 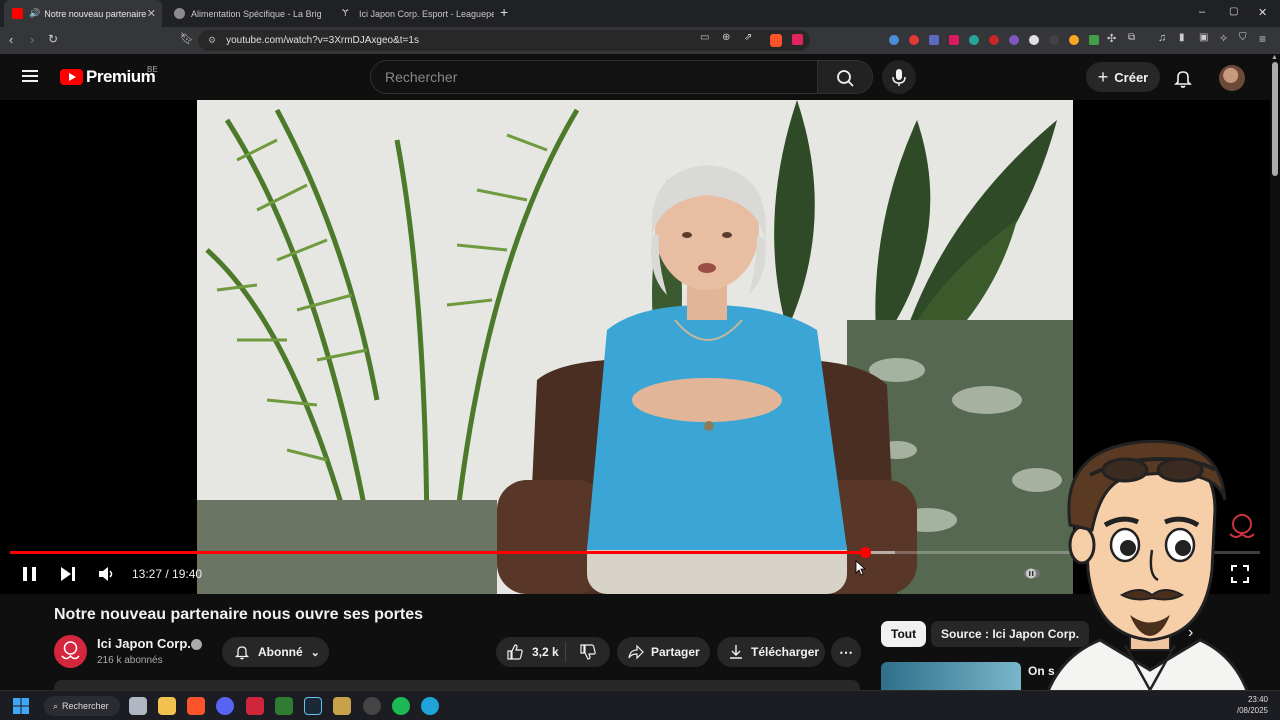 What do you see at coordinates (144, 643) in the screenshot?
I see `channel-name: Ici Japon Corp.` at bounding box center [144, 643].